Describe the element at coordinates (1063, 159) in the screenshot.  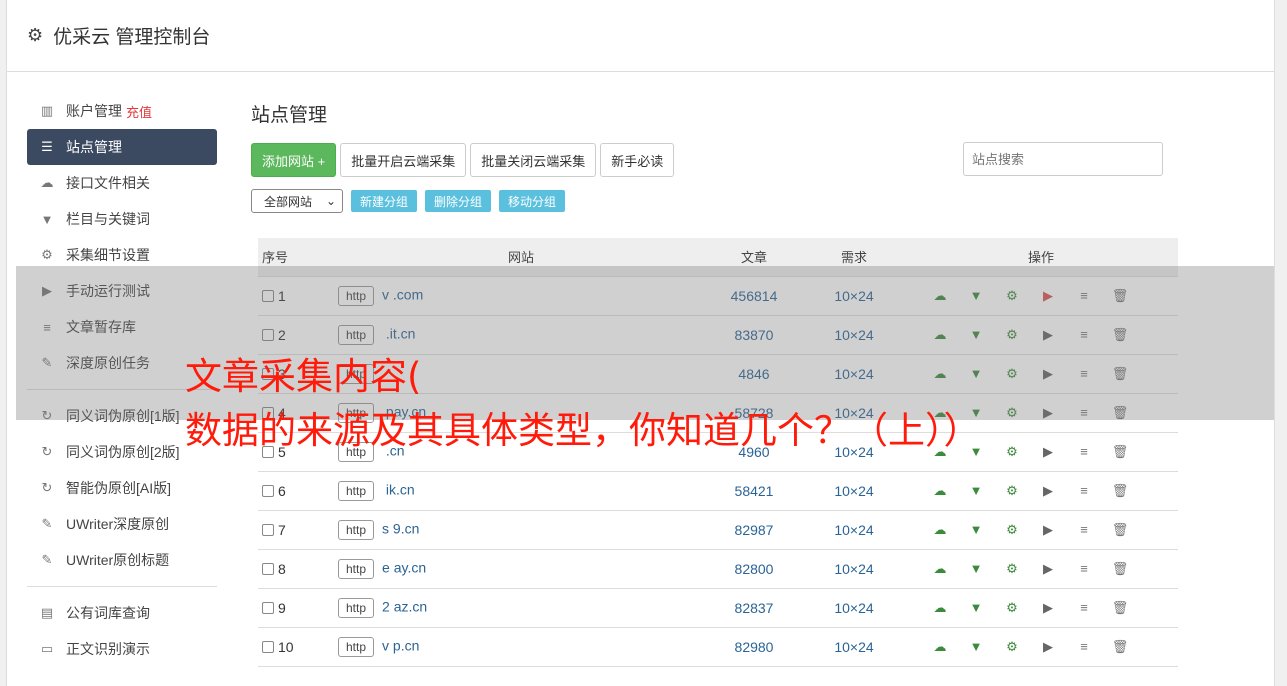
I see `site-search-input` at that location.